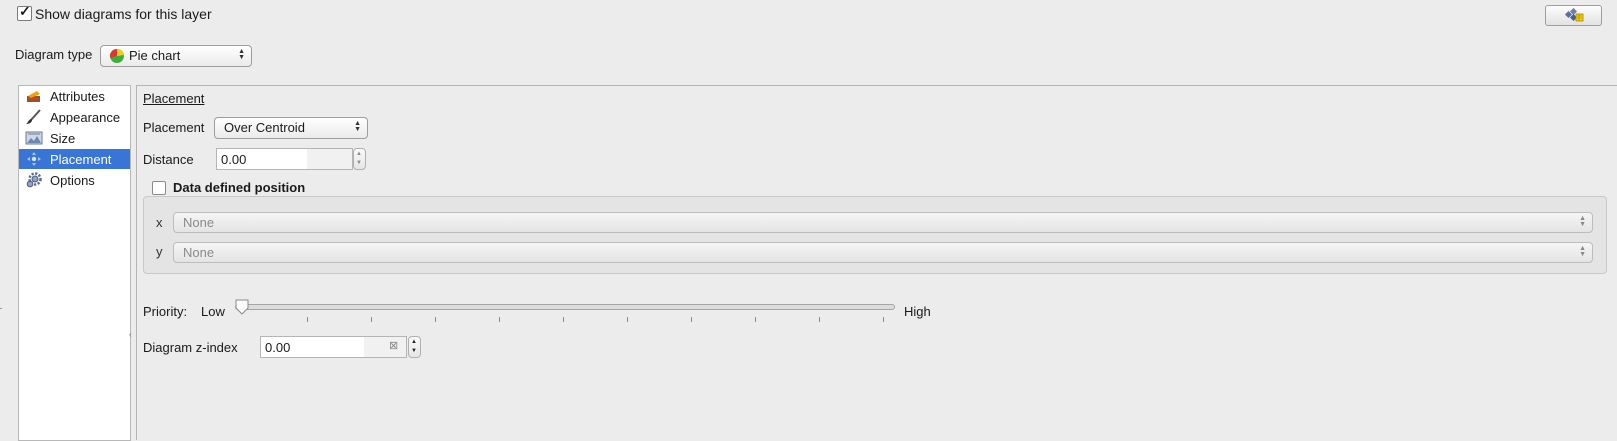 The width and height of the screenshot is (1617, 441). What do you see at coordinates (155, 55) in the screenshot?
I see `diagram-type-value: Pie chart` at bounding box center [155, 55].